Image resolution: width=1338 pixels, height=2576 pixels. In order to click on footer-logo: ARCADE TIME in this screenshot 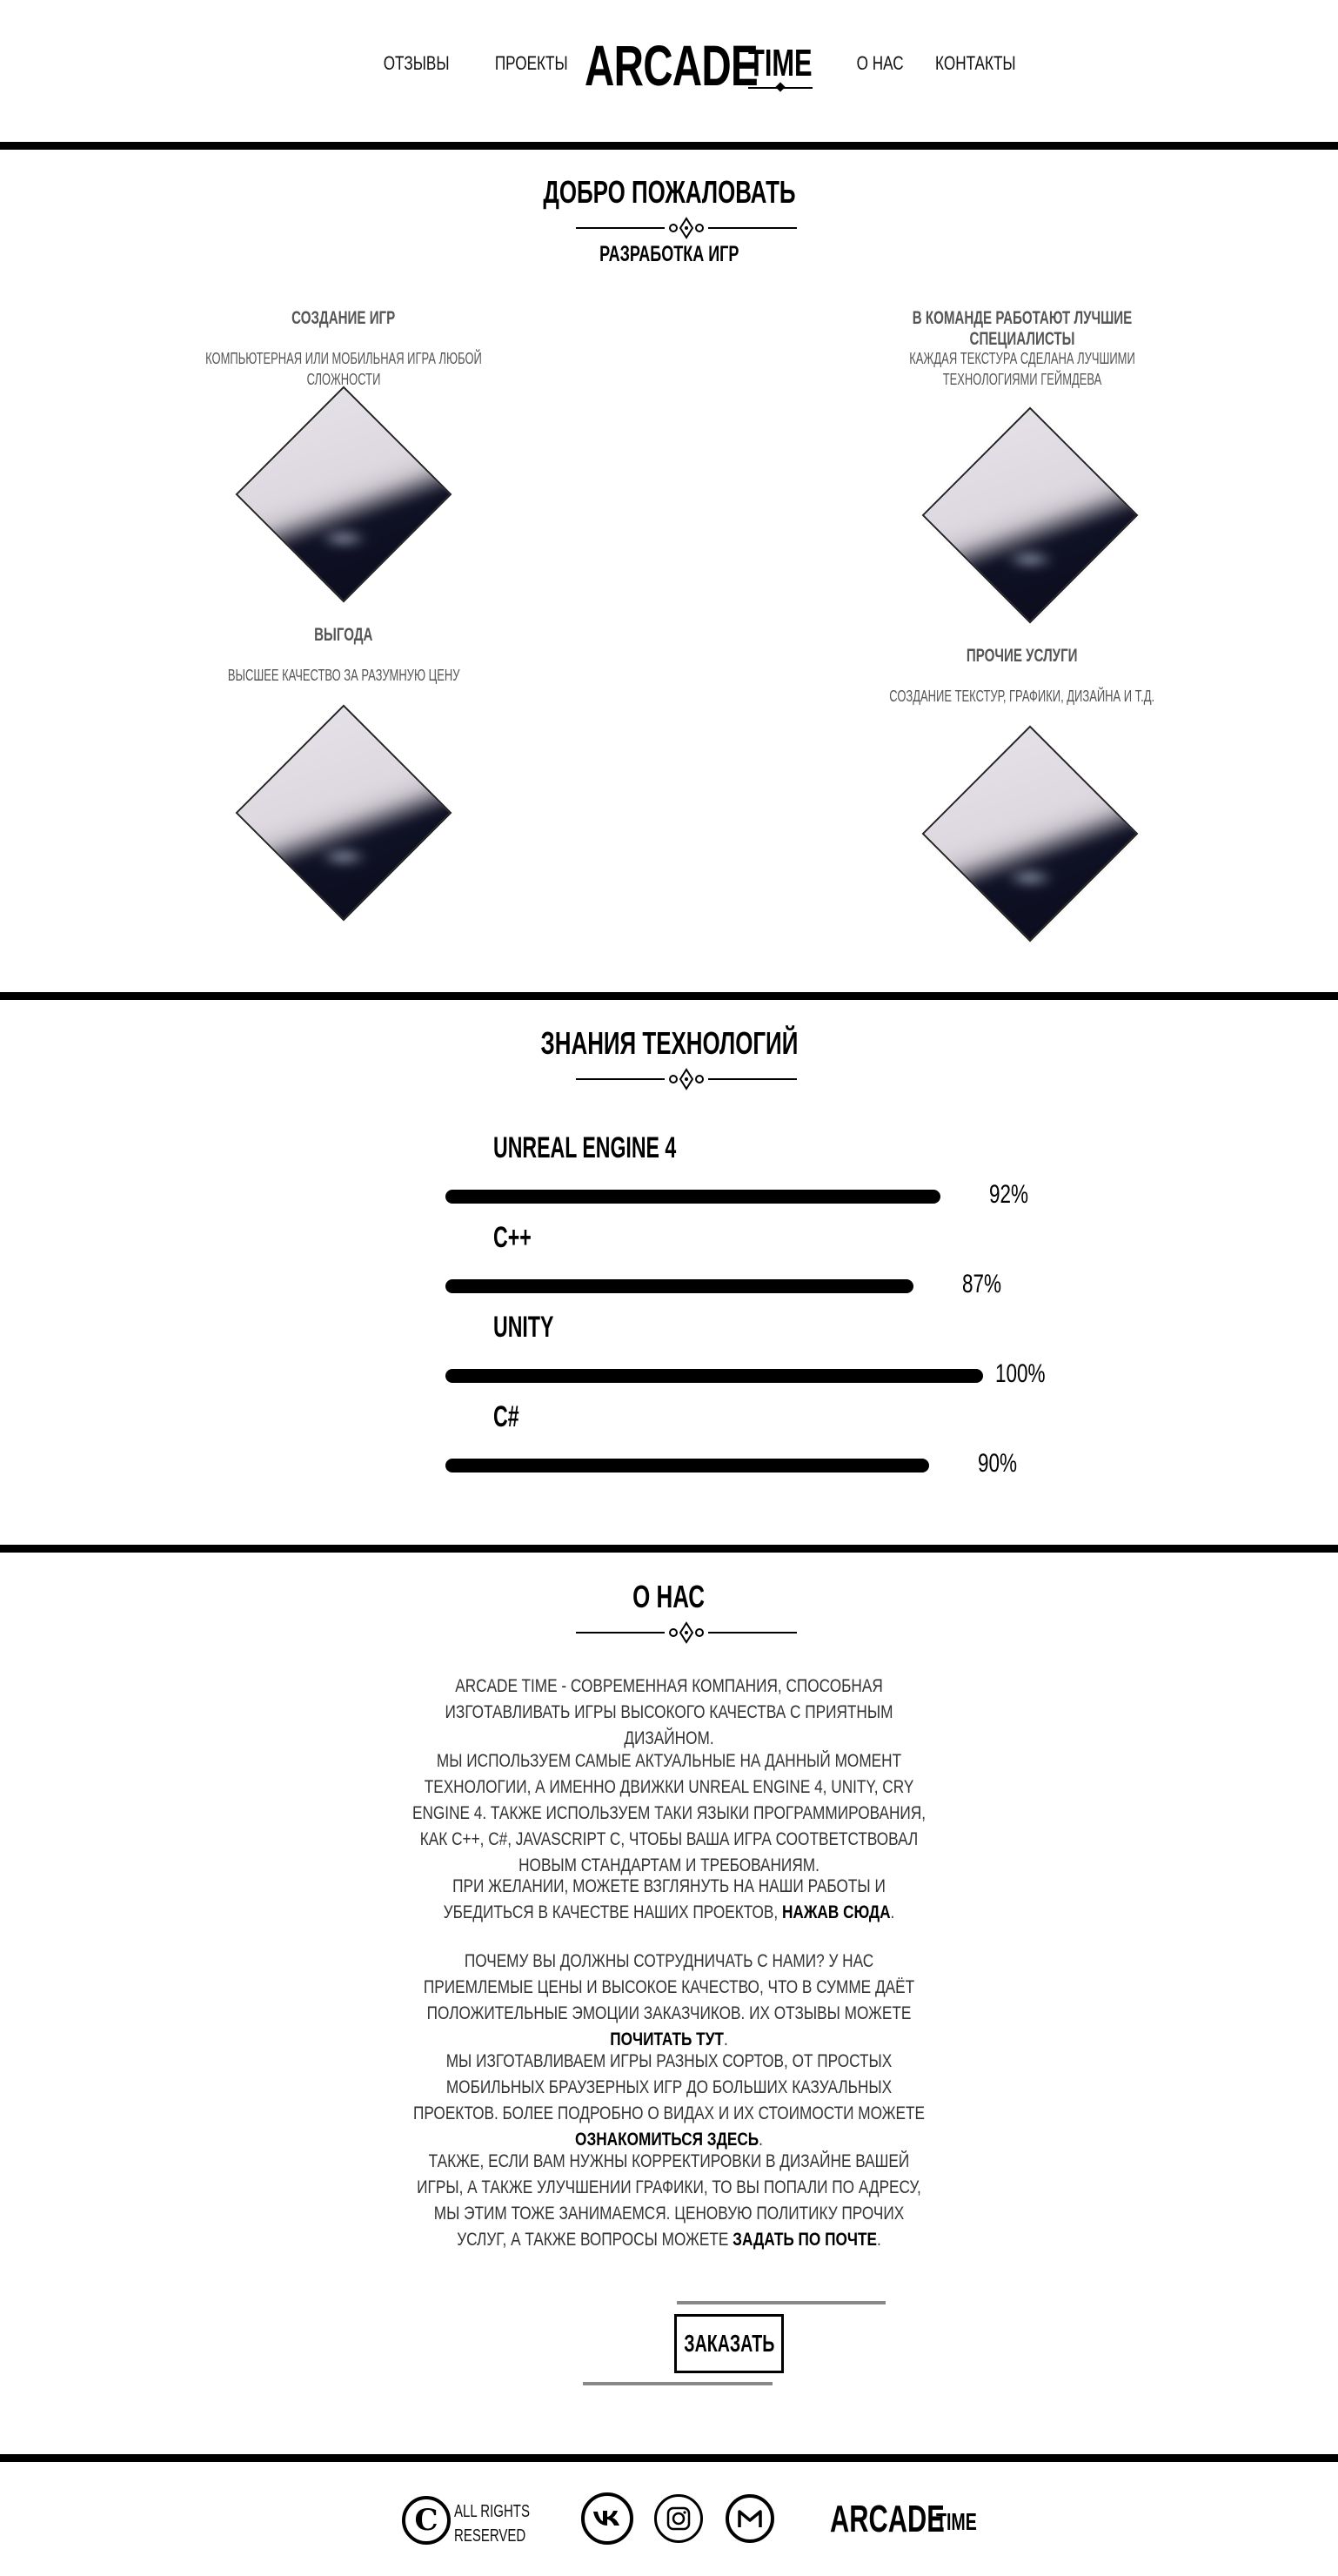, I will do `click(912, 2519)`.